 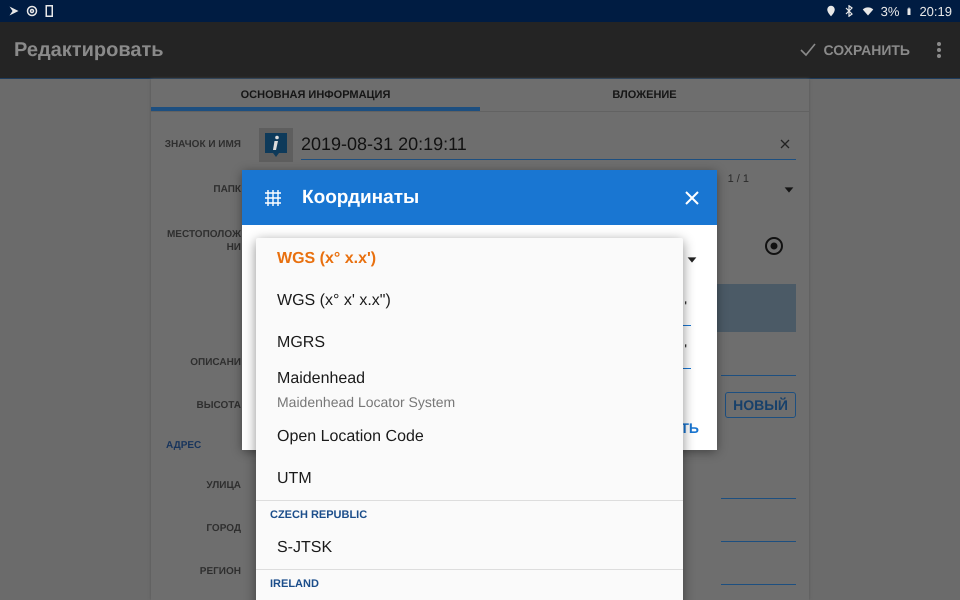 I want to click on field-label: ЗНАЧОК И ИМЯ, so click(x=202, y=144).